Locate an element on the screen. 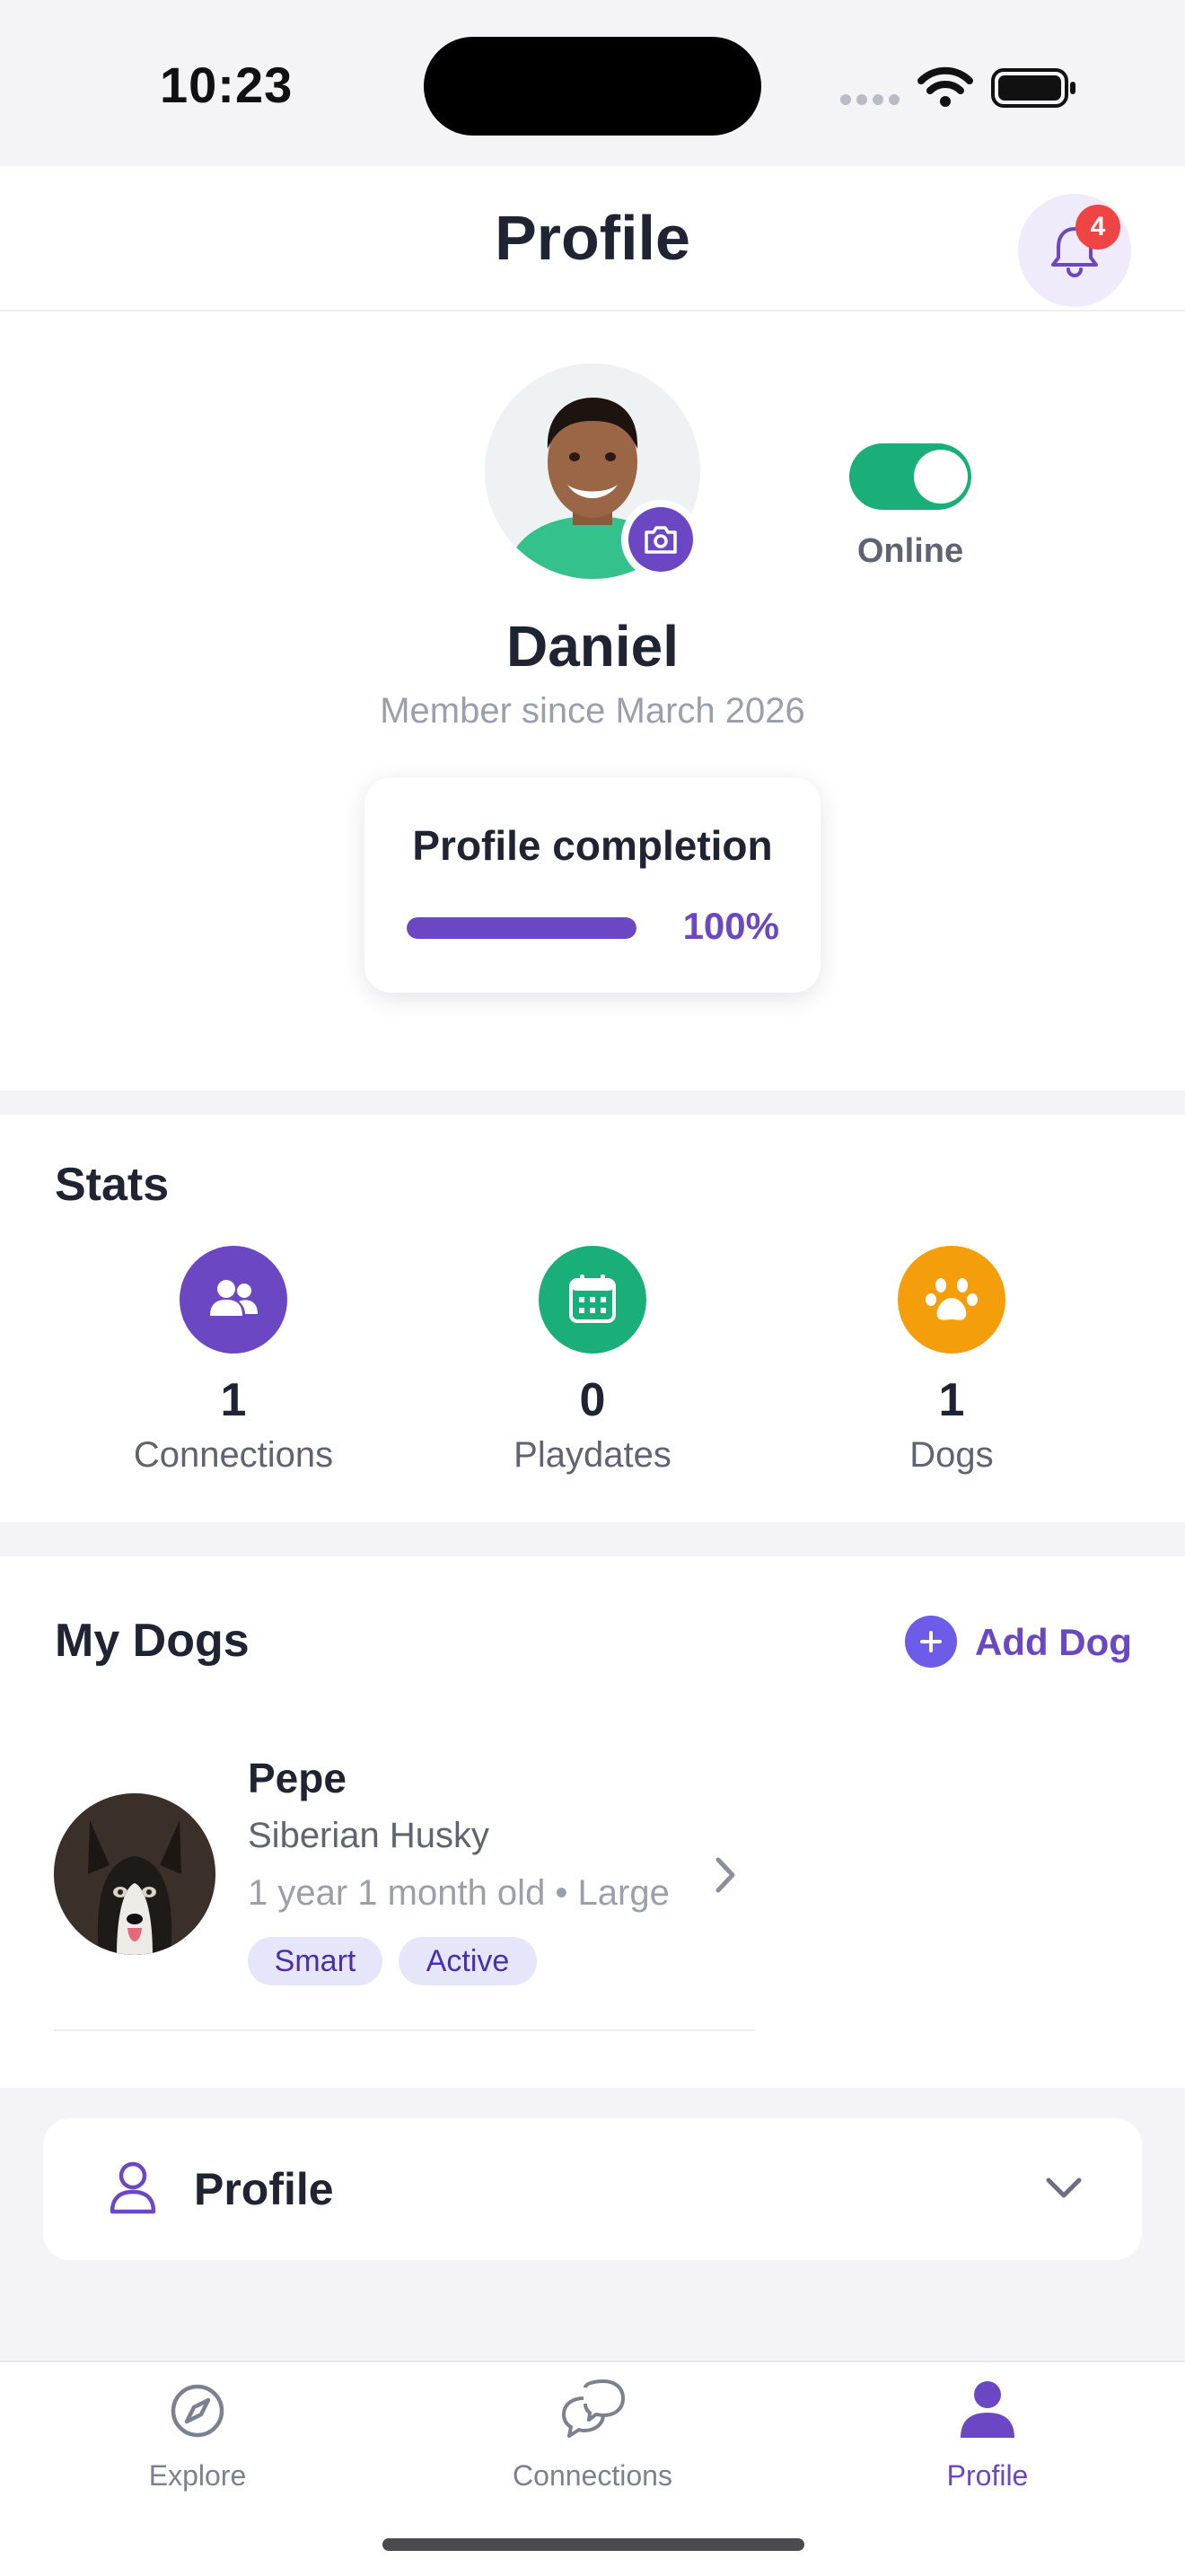 The width and height of the screenshot is (1185, 2576). dog-breed: Siberian Husky is located at coordinates (369, 1835).